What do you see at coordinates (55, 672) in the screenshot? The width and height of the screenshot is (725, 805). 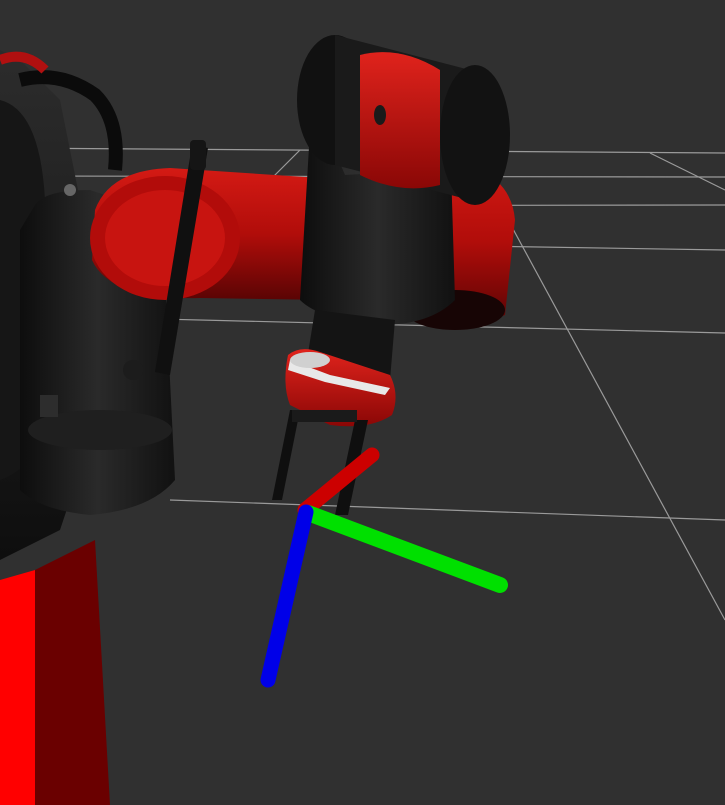 I see `robot-pedestal` at bounding box center [55, 672].